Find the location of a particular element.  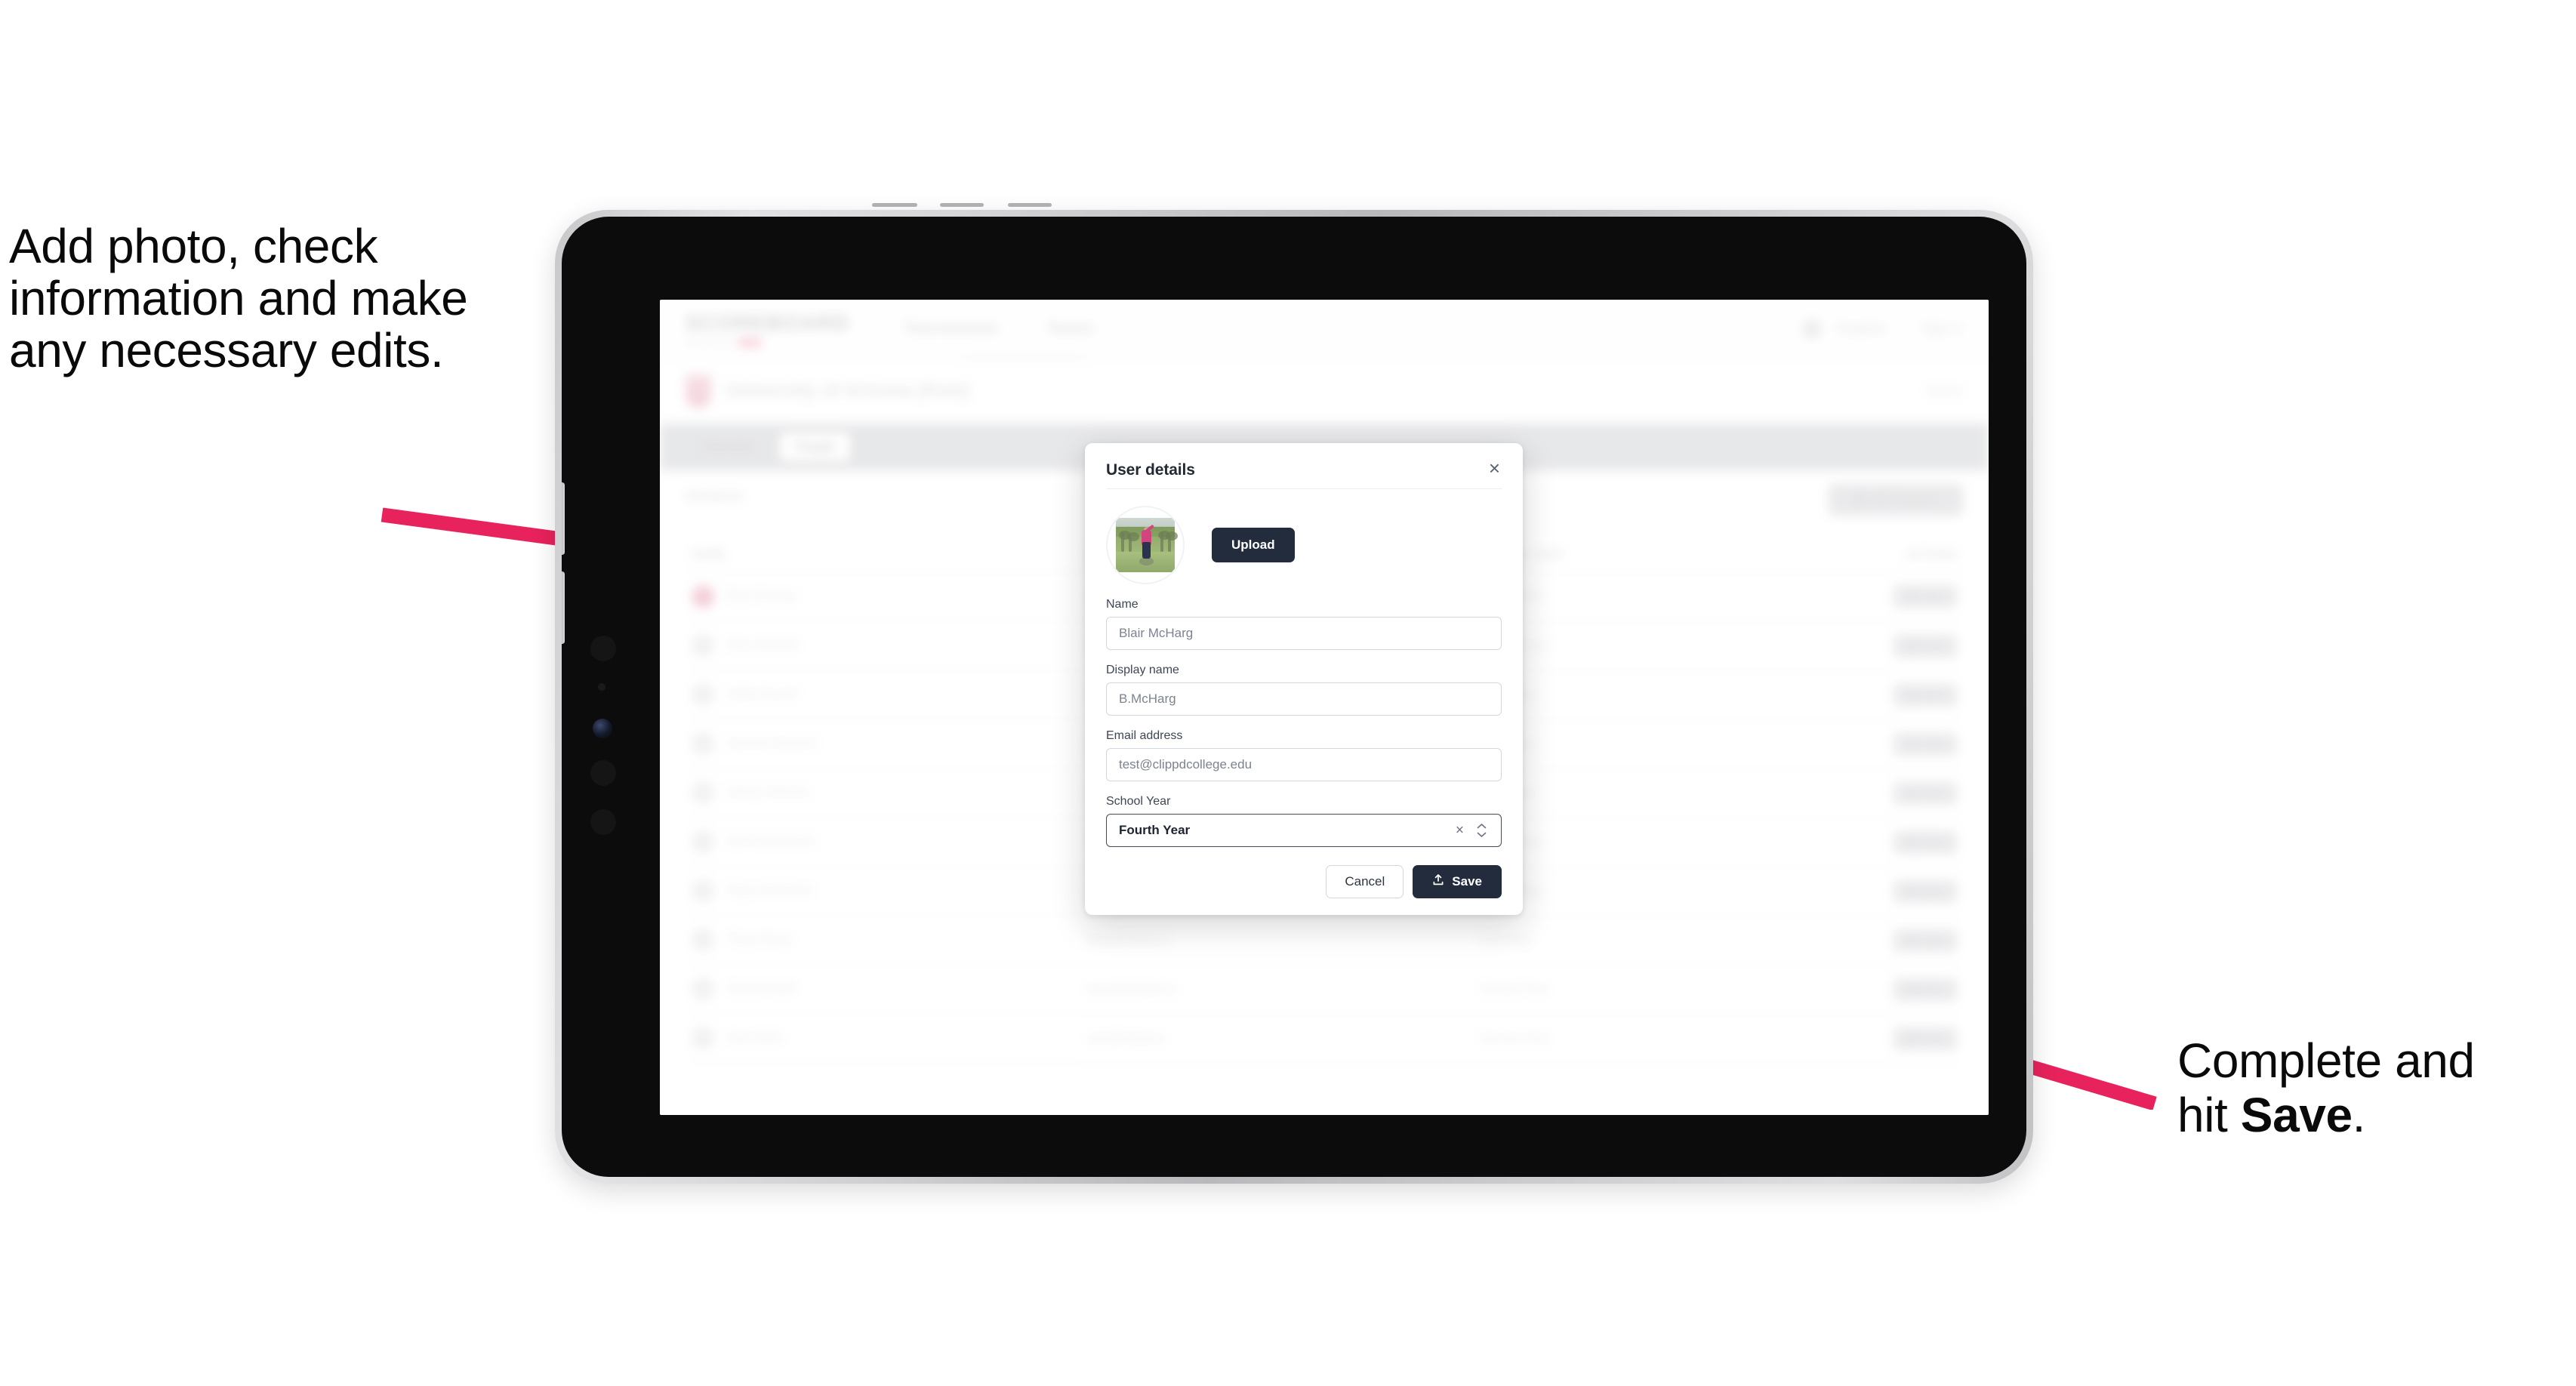

email-label: Email address is located at coordinates (1144, 735).